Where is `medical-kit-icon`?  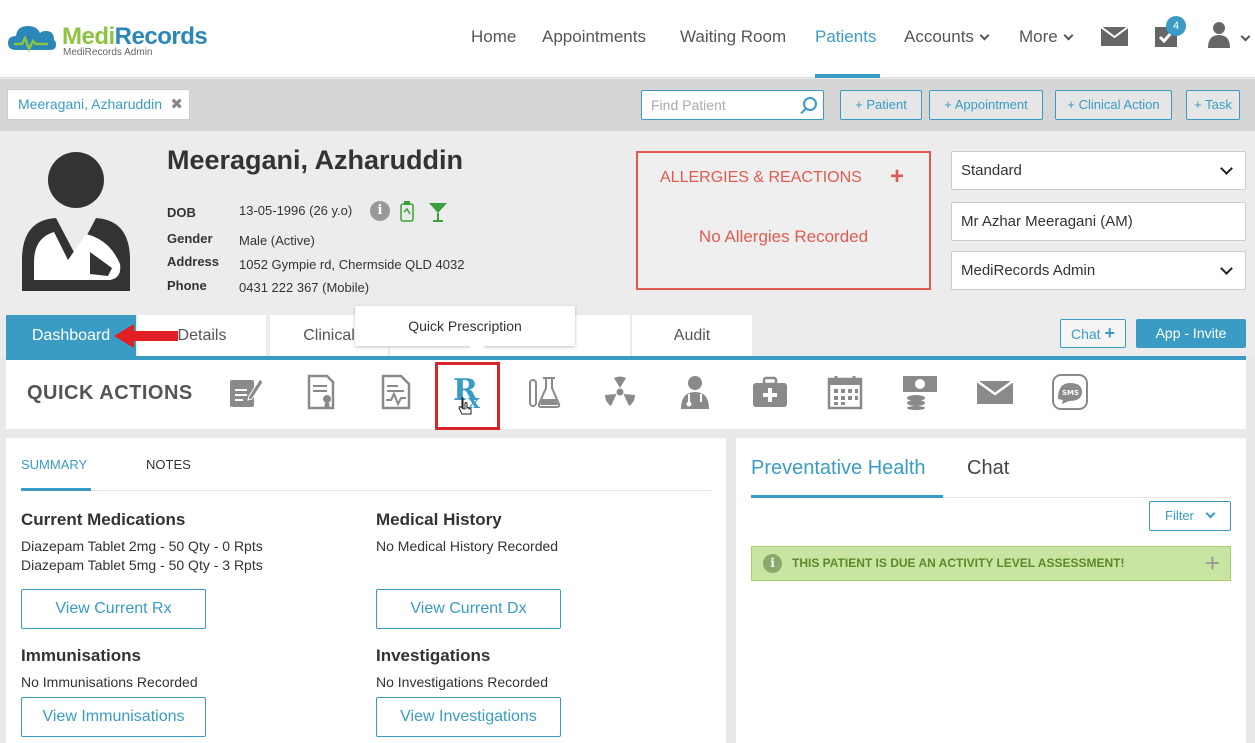 medical-kit-icon is located at coordinates (770, 392).